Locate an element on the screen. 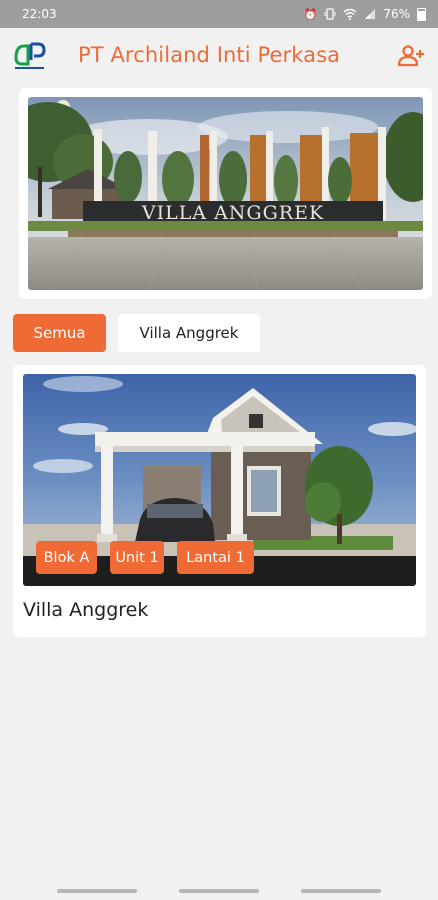  nav-back-button is located at coordinates (341, 891).